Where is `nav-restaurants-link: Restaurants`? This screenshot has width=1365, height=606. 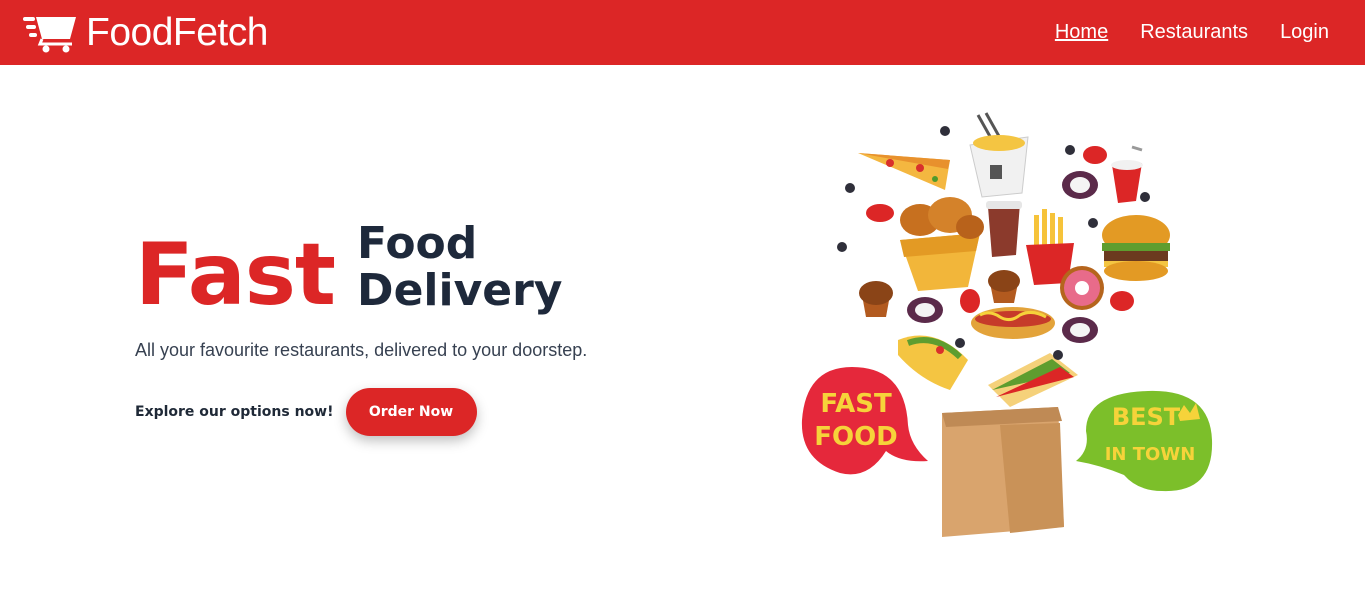
nav-restaurants-link: Restaurants is located at coordinates (1194, 32).